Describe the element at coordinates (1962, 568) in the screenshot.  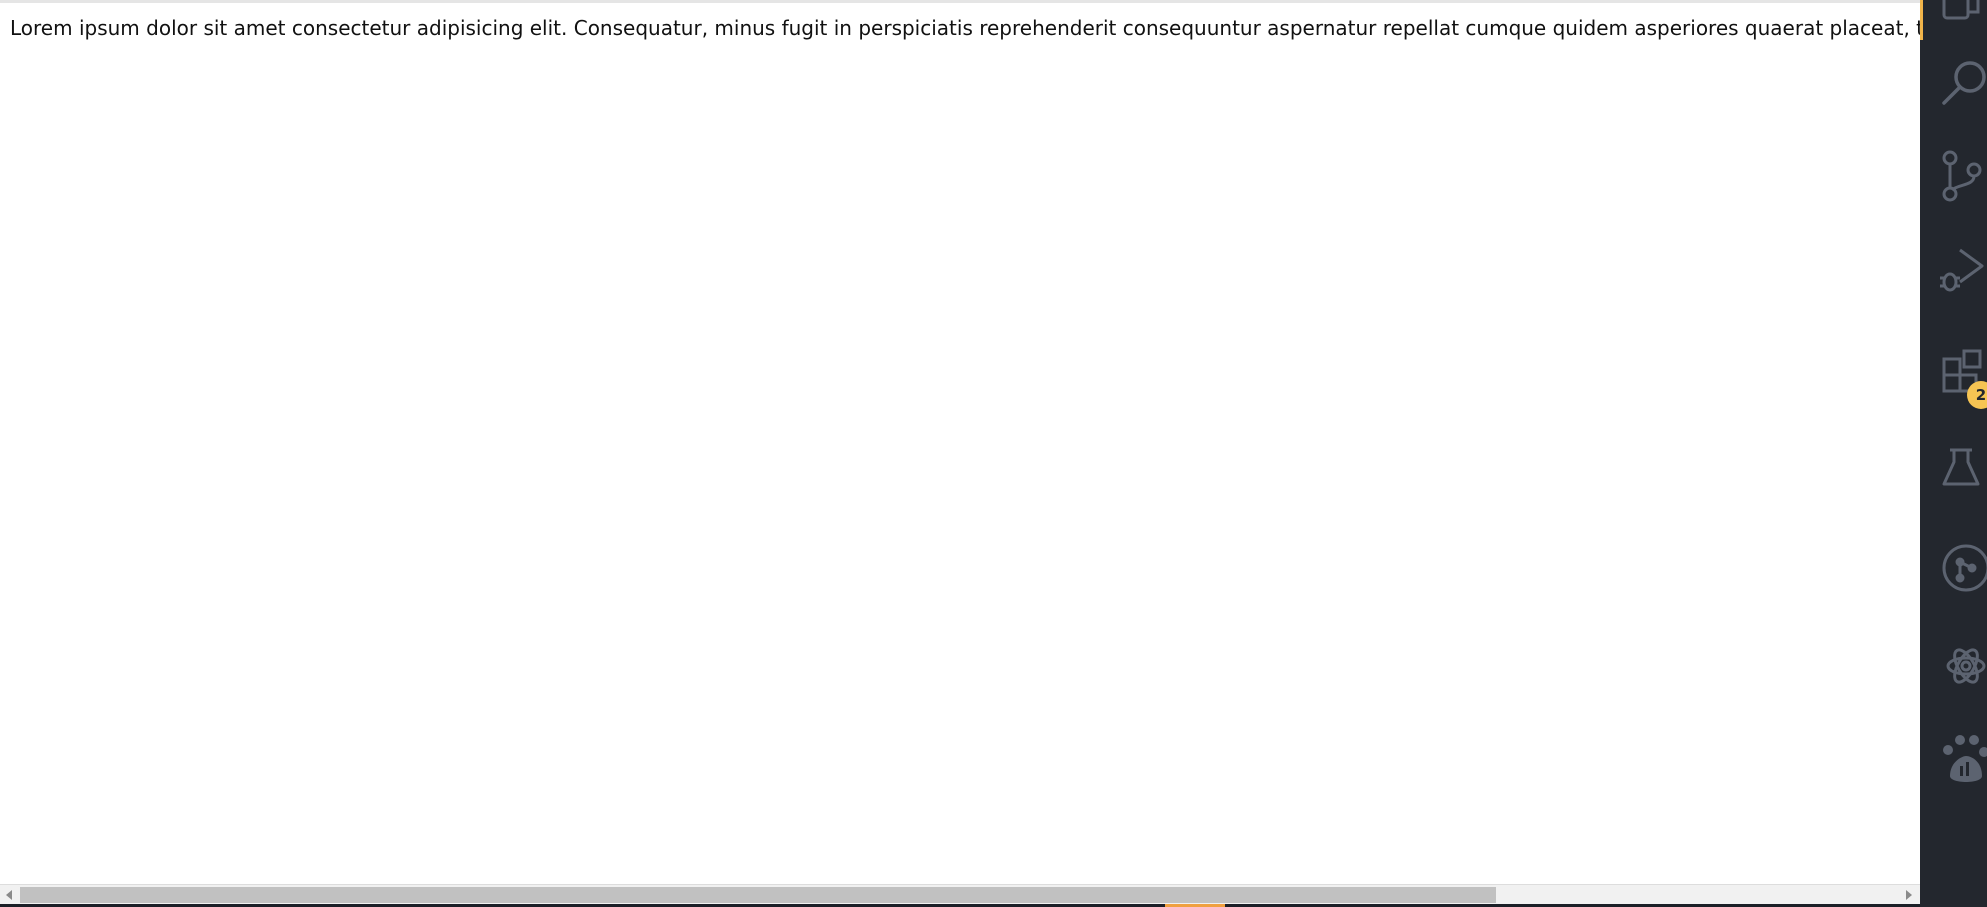
I see `git-graph-icon` at that location.